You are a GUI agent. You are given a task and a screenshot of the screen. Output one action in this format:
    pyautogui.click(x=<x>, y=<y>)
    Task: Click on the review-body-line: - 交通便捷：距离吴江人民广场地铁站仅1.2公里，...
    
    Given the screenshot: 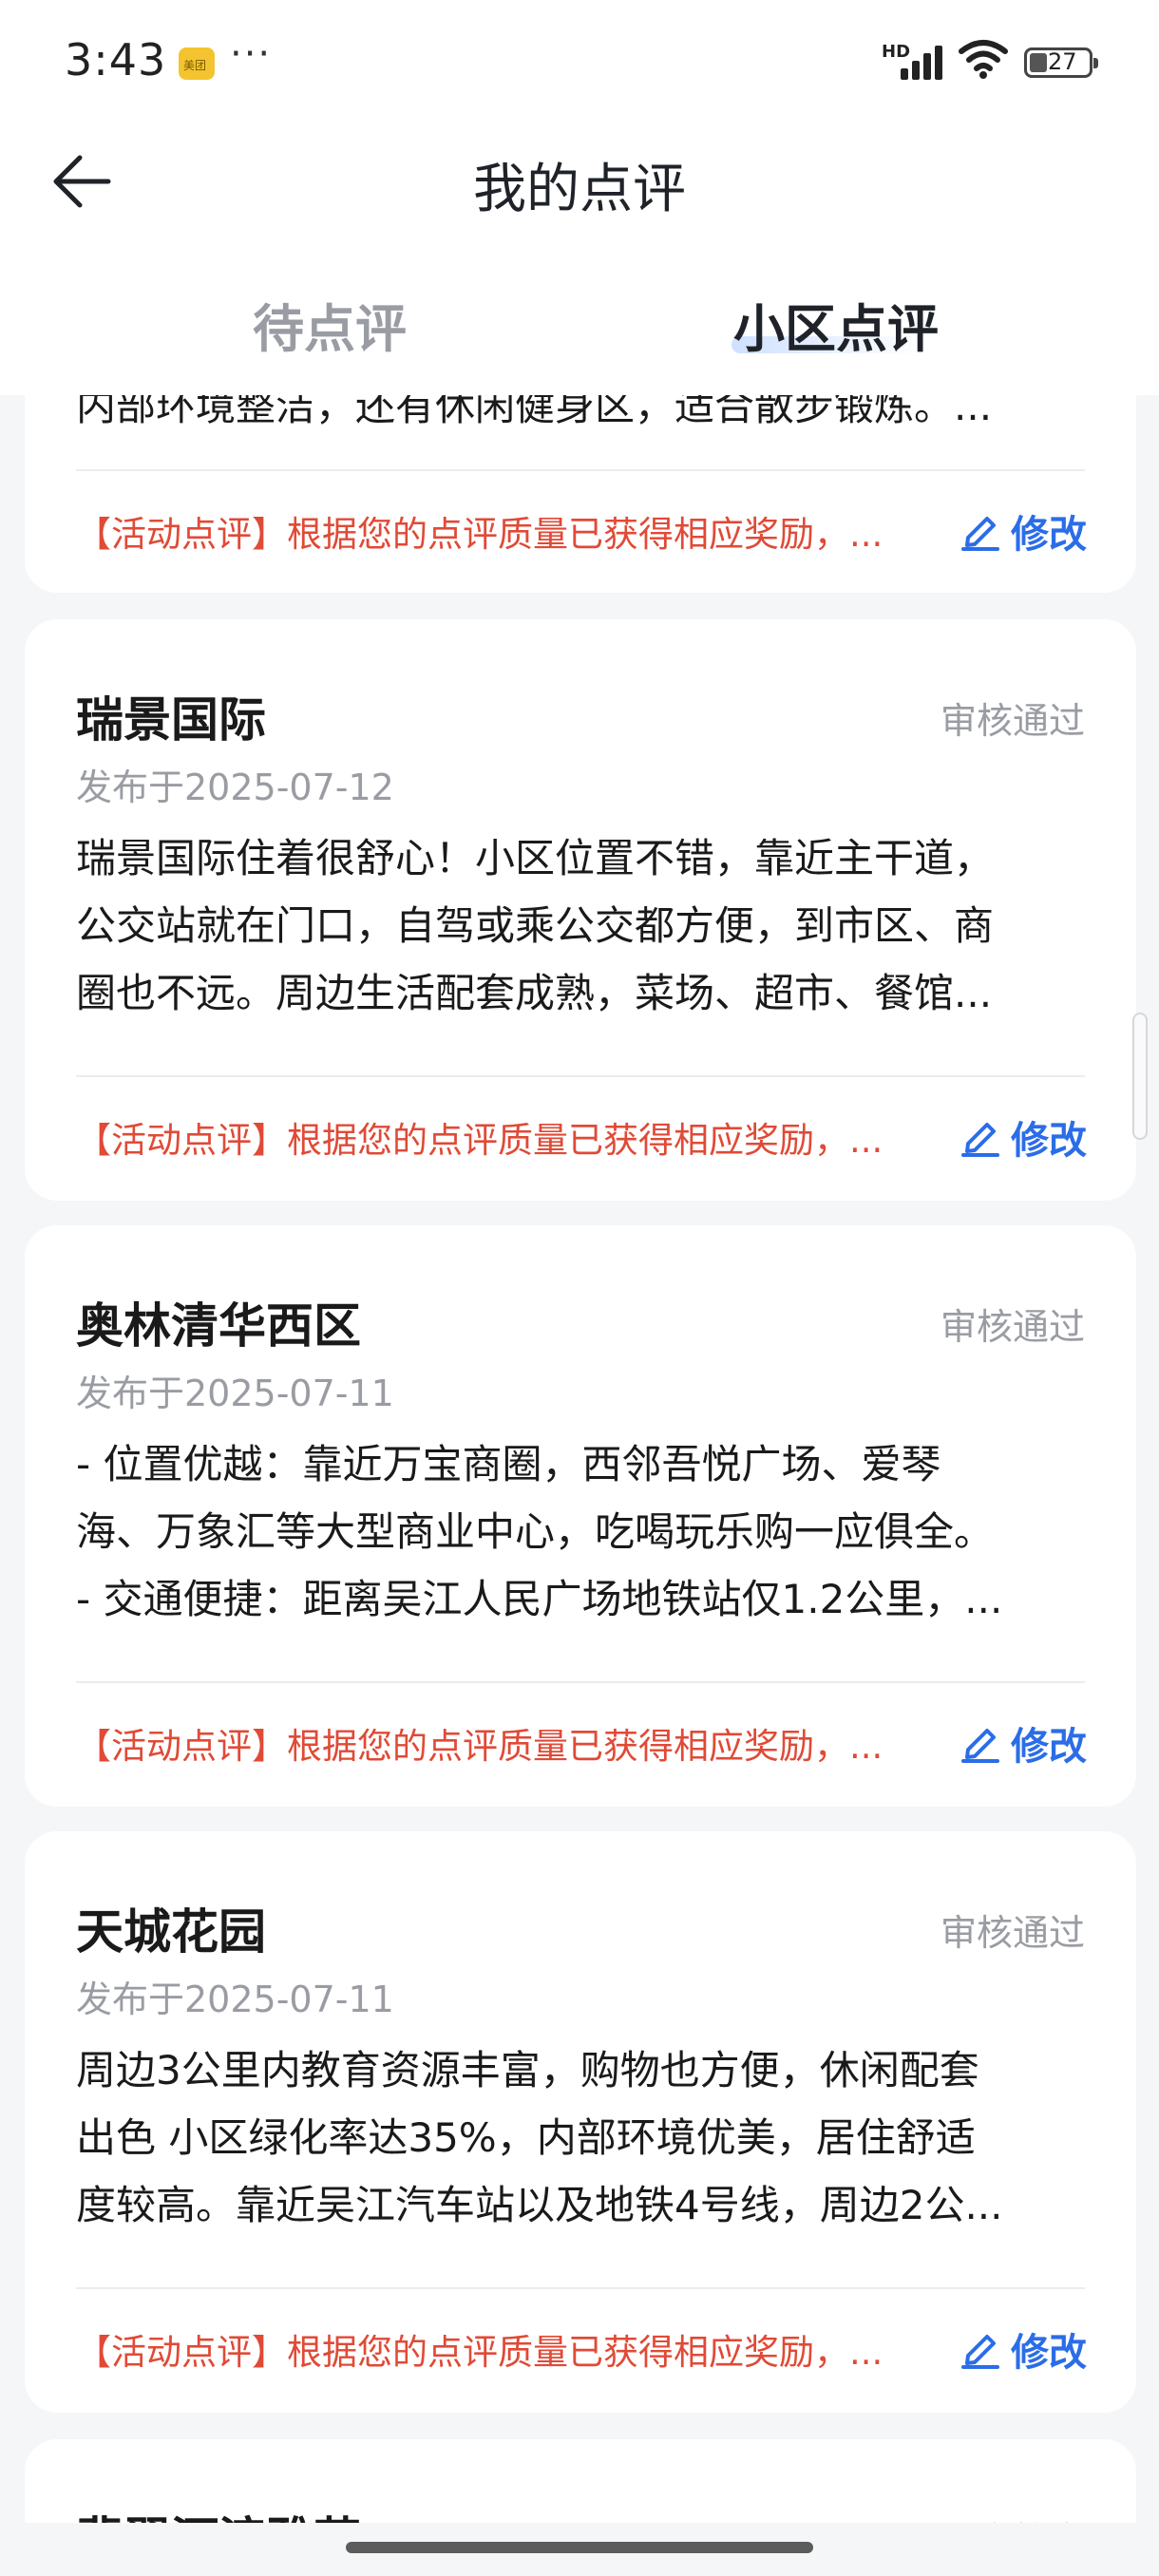 What is the action you would take?
    pyautogui.click(x=539, y=1599)
    